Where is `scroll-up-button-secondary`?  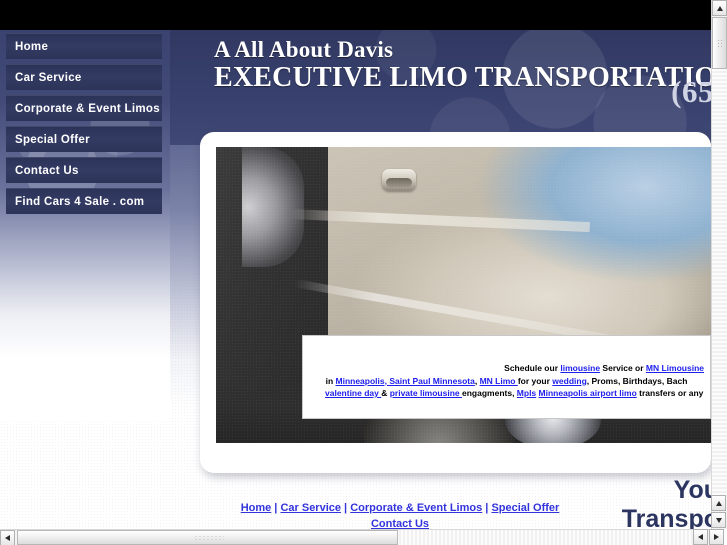
scroll-up-button-secondary is located at coordinates (718, 503).